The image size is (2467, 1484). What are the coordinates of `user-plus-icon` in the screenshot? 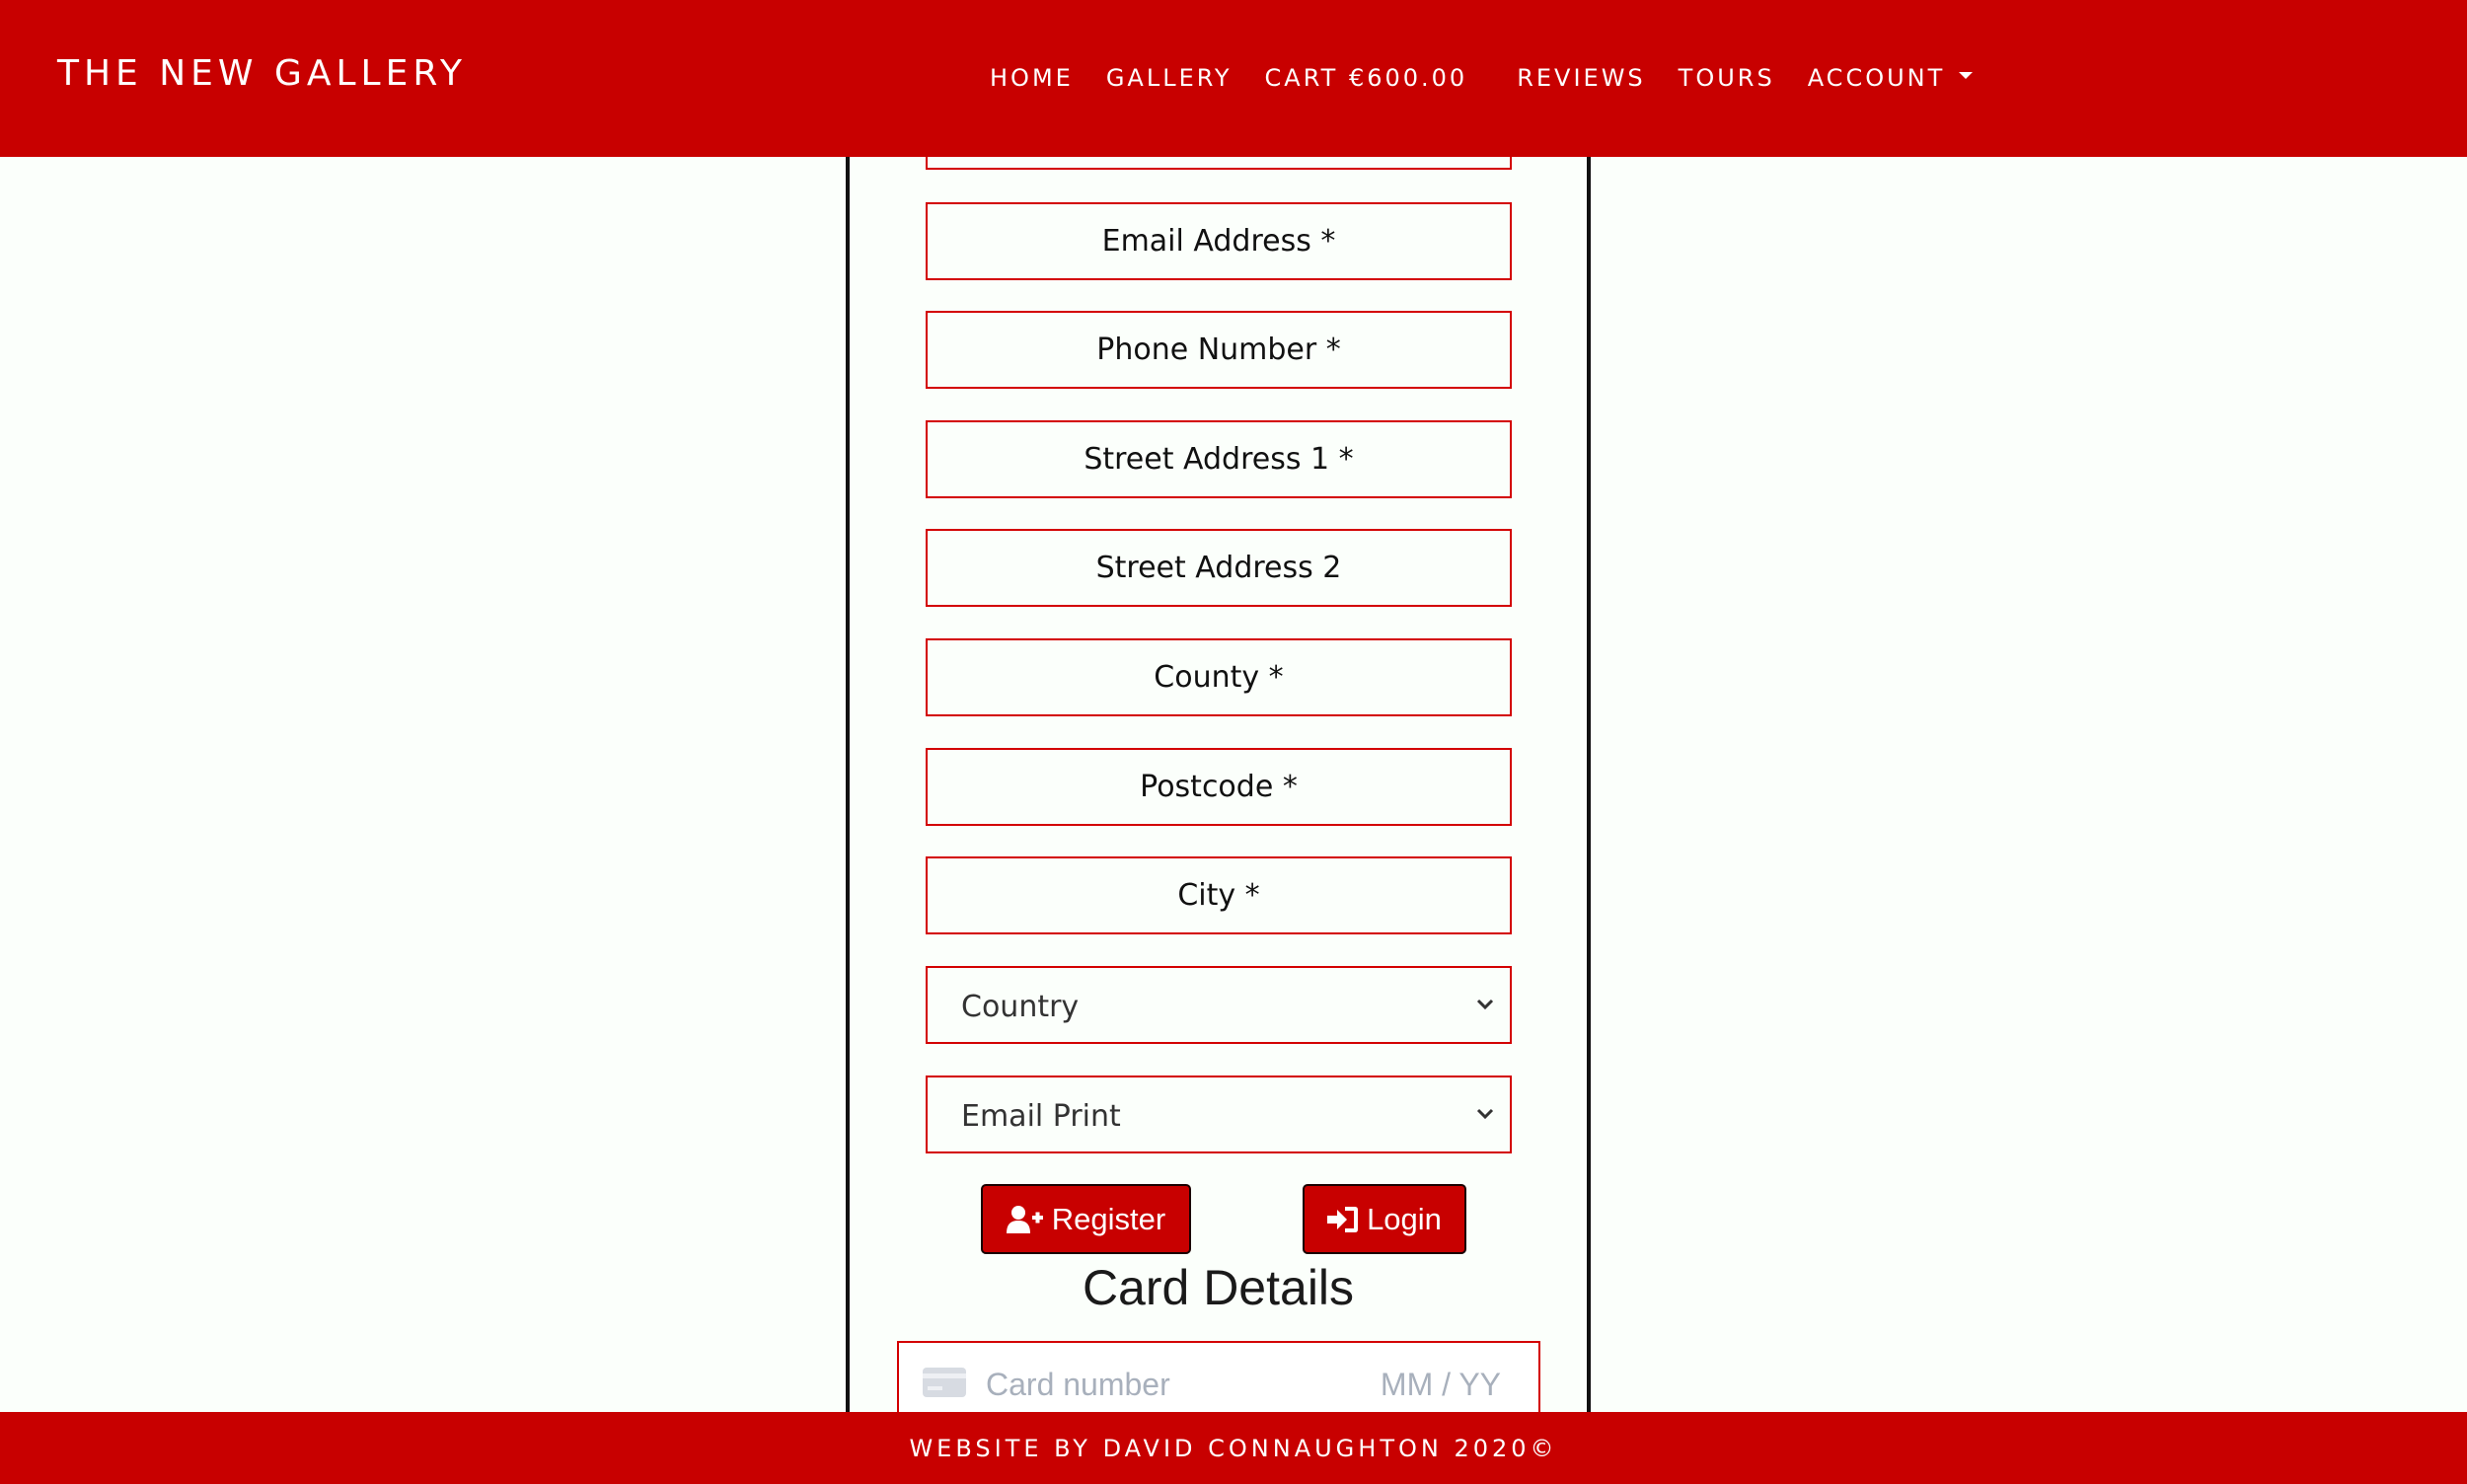 It's located at (1024, 1219).